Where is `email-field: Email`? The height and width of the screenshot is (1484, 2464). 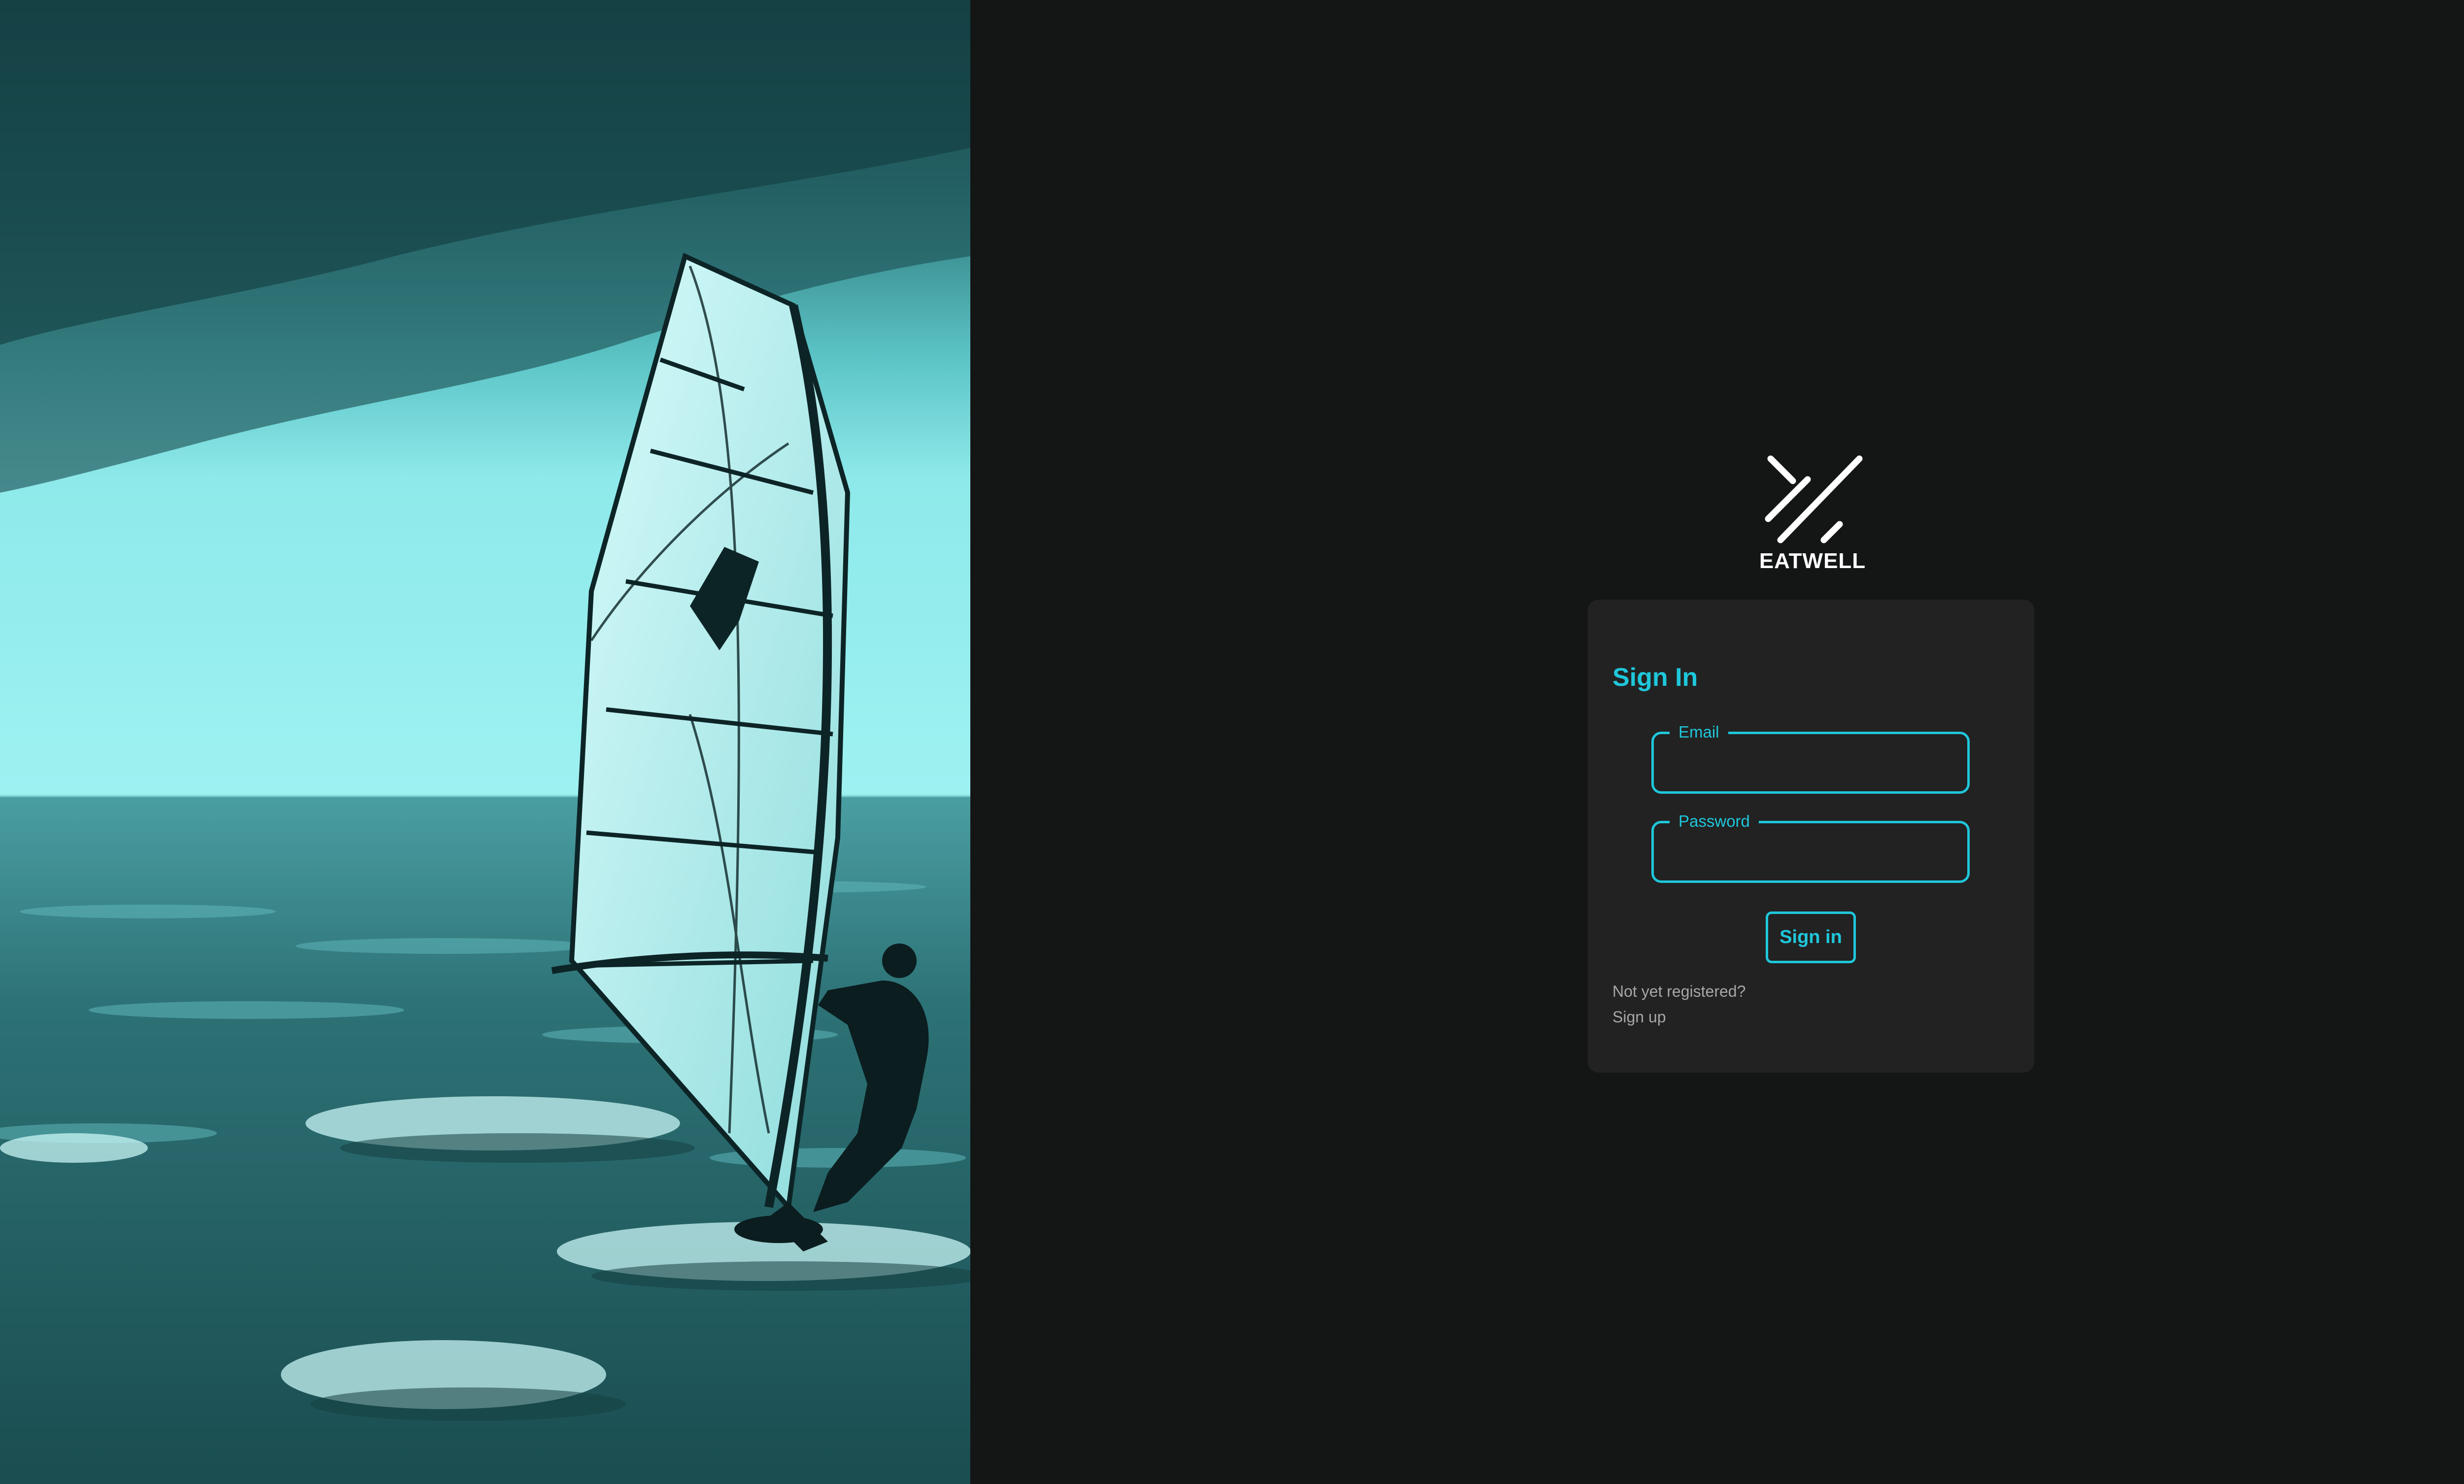 email-field: Email is located at coordinates (1810, 758).